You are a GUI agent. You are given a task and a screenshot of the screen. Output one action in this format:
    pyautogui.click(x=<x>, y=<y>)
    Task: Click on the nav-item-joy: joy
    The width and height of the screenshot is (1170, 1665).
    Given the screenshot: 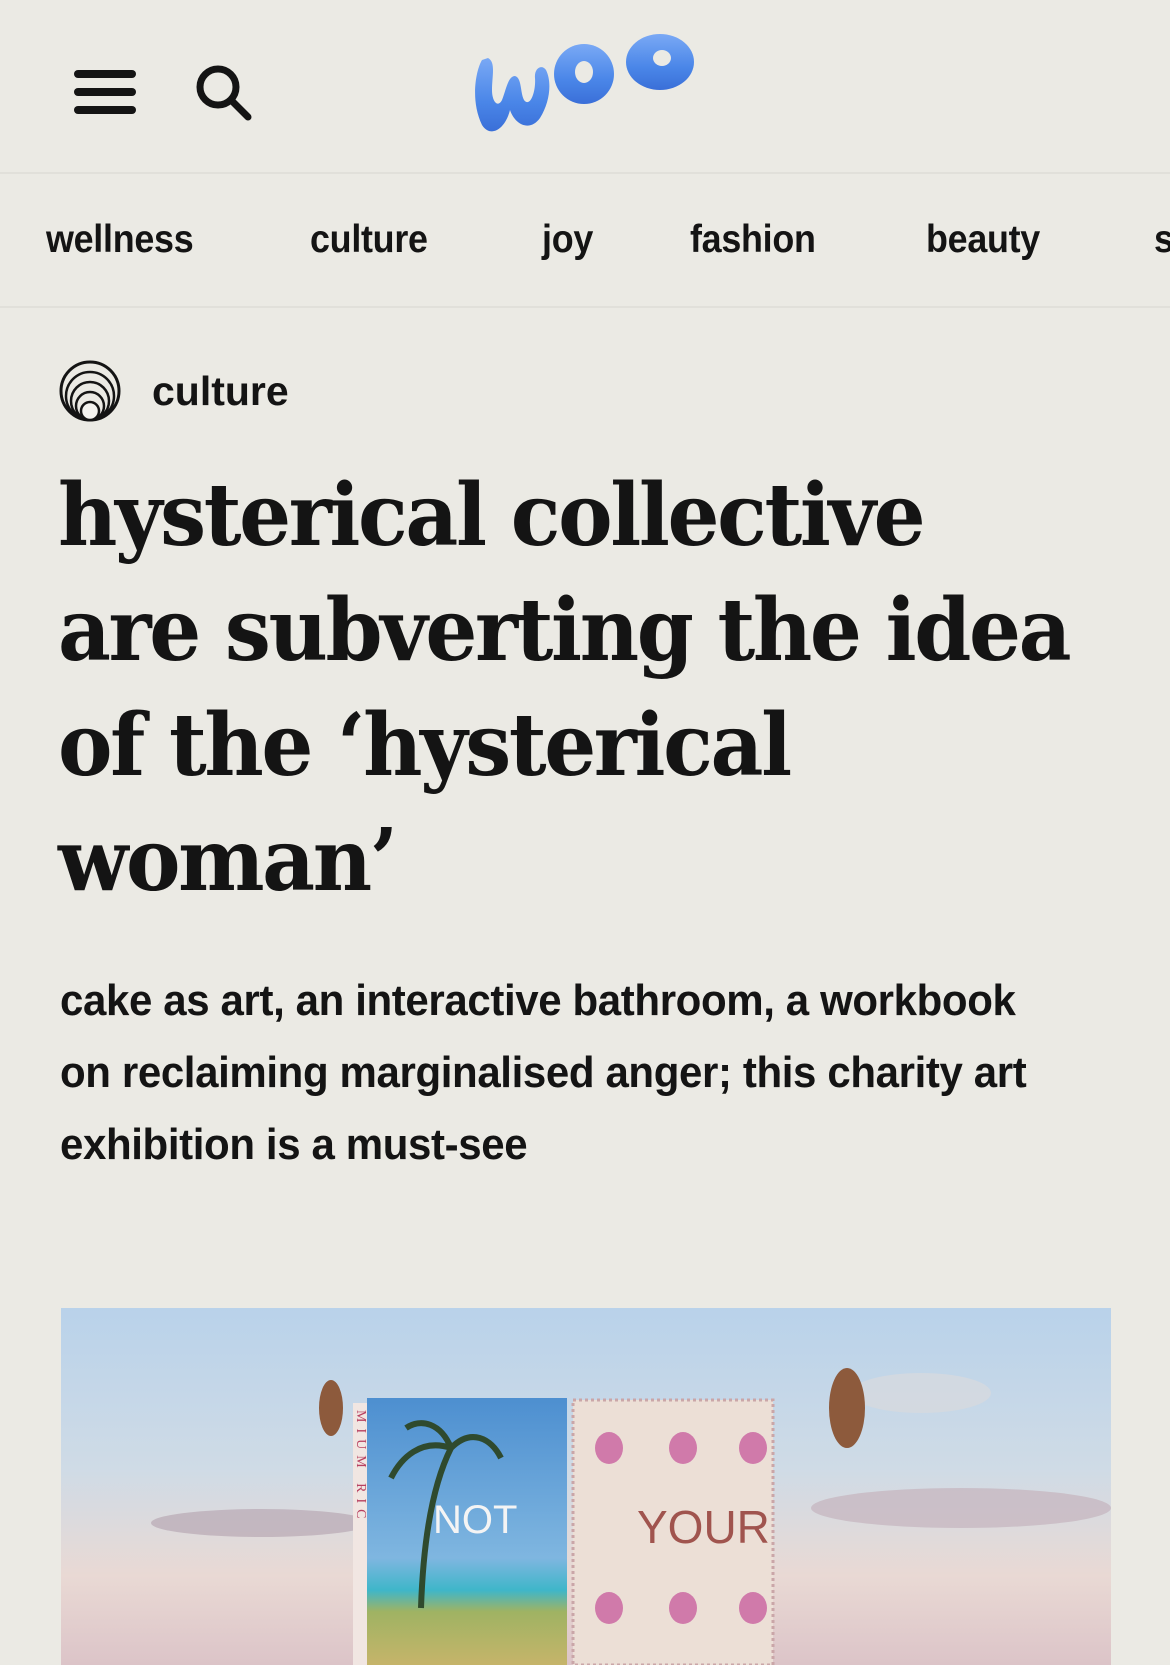 What is the action you would take?
    pyautogui.click(x=567, y=240)
    